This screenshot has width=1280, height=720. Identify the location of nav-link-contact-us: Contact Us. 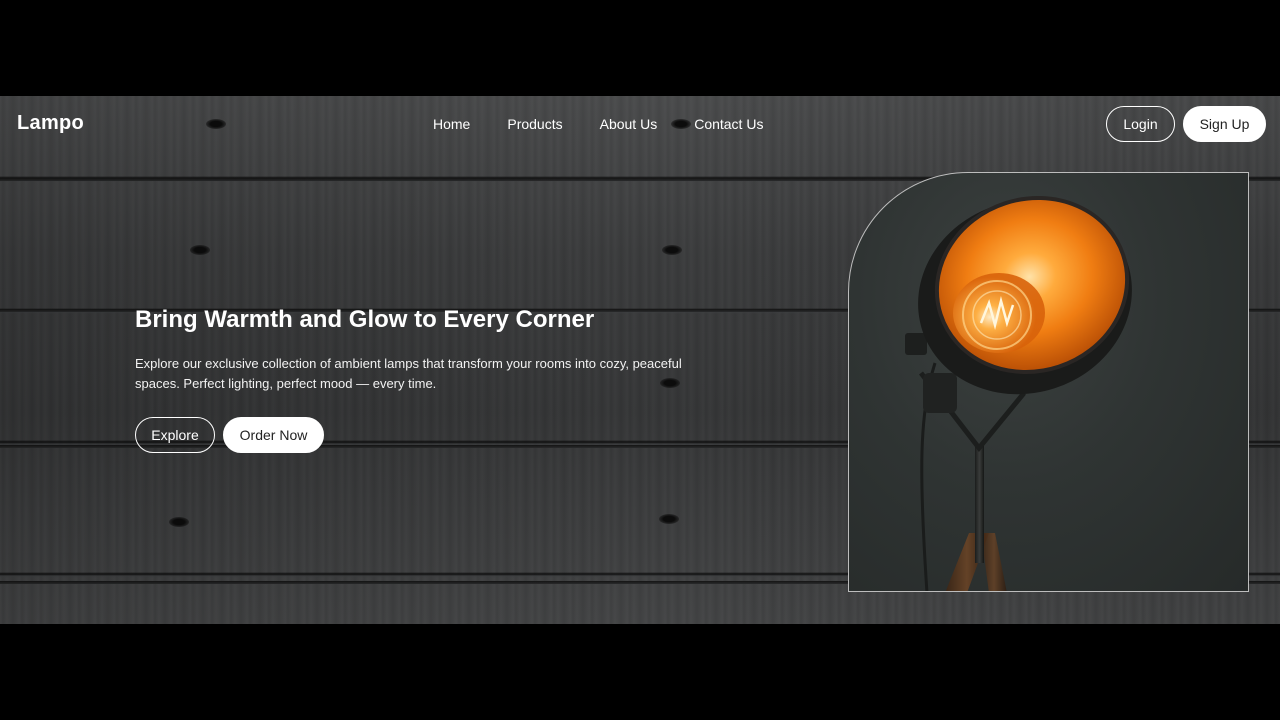
(728, 124).